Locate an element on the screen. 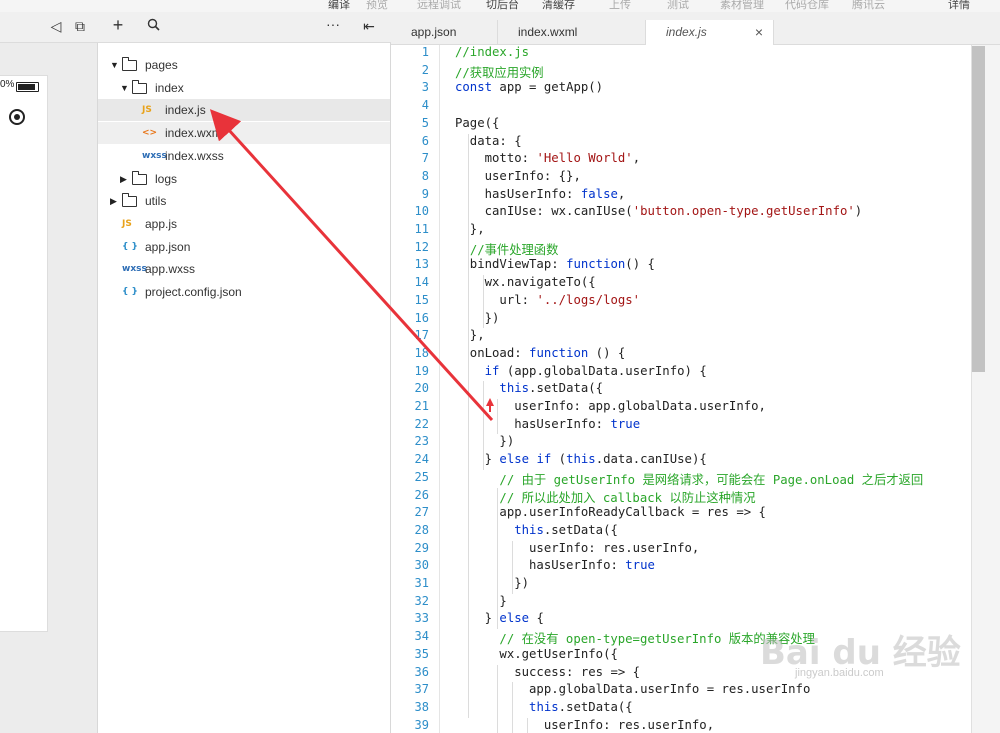 The width and height of the screenshot is (1000, 733). code-line: app.userInfoReadyCallback = res => { is located at coordinates (610, 512).